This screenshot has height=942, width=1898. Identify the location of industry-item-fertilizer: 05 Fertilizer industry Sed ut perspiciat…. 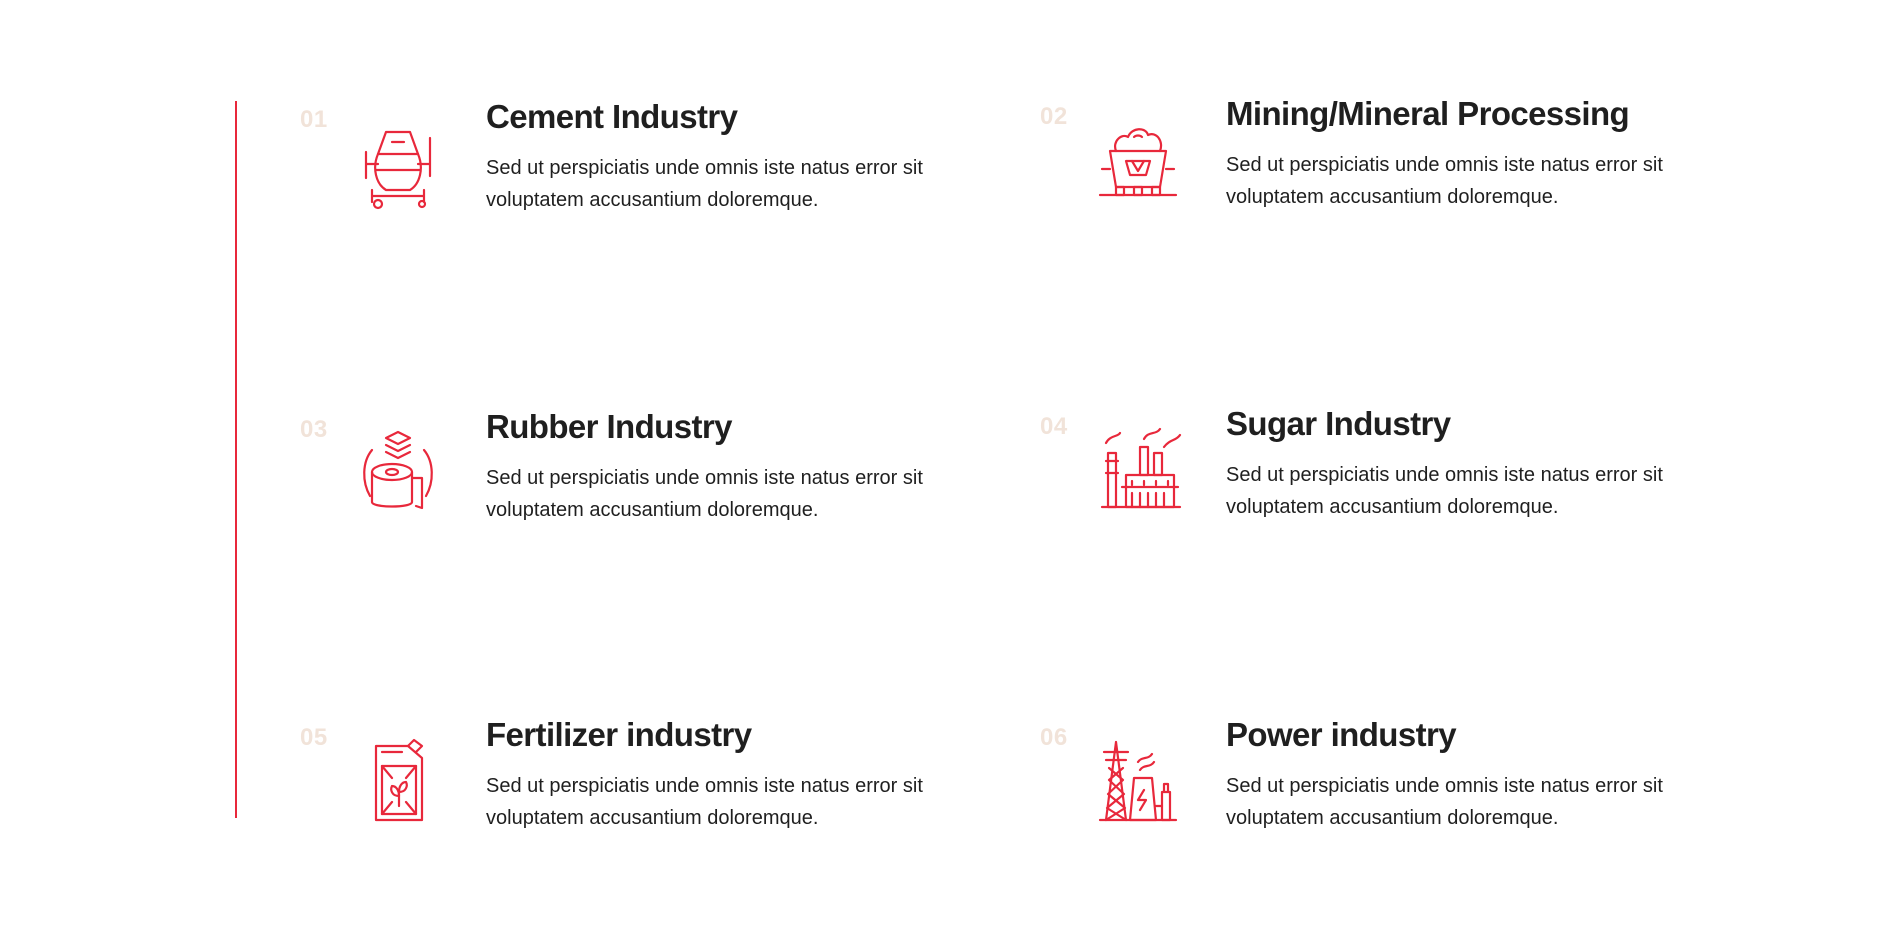
(611, 789).